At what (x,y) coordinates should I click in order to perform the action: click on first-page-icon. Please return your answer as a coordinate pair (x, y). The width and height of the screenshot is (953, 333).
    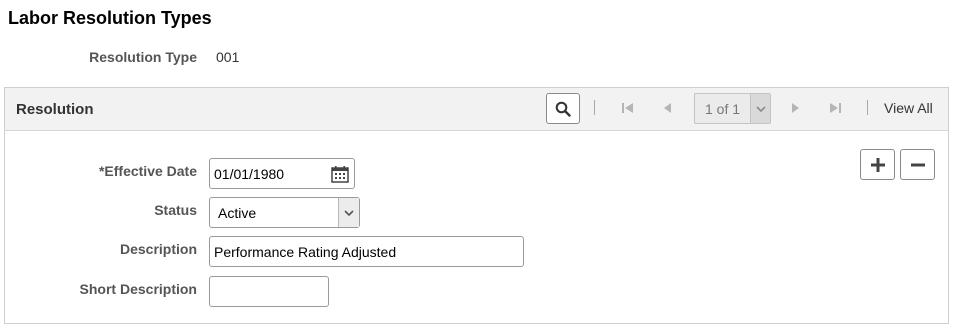
    Looking at the image, I should click on (627, 108).